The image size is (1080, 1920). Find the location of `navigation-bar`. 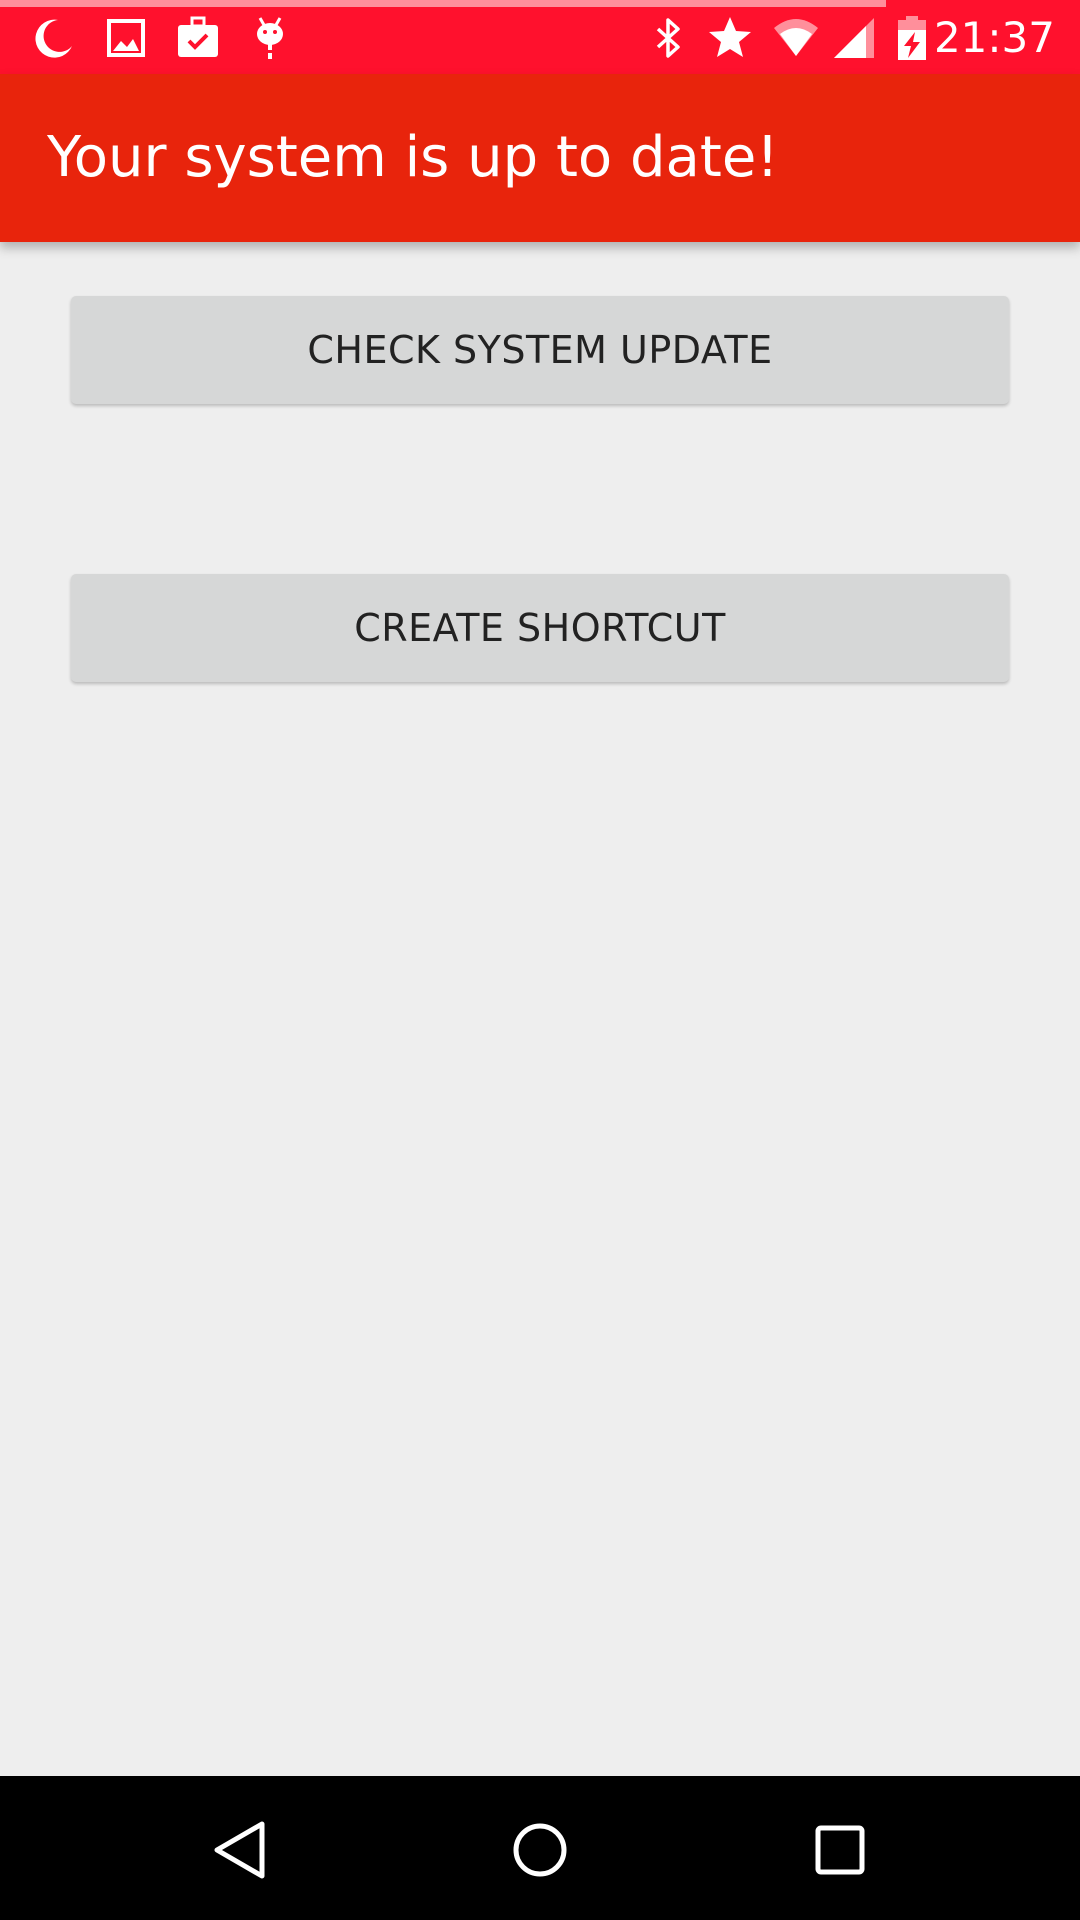

navigation-bar is located at coordinates (540, 1848).